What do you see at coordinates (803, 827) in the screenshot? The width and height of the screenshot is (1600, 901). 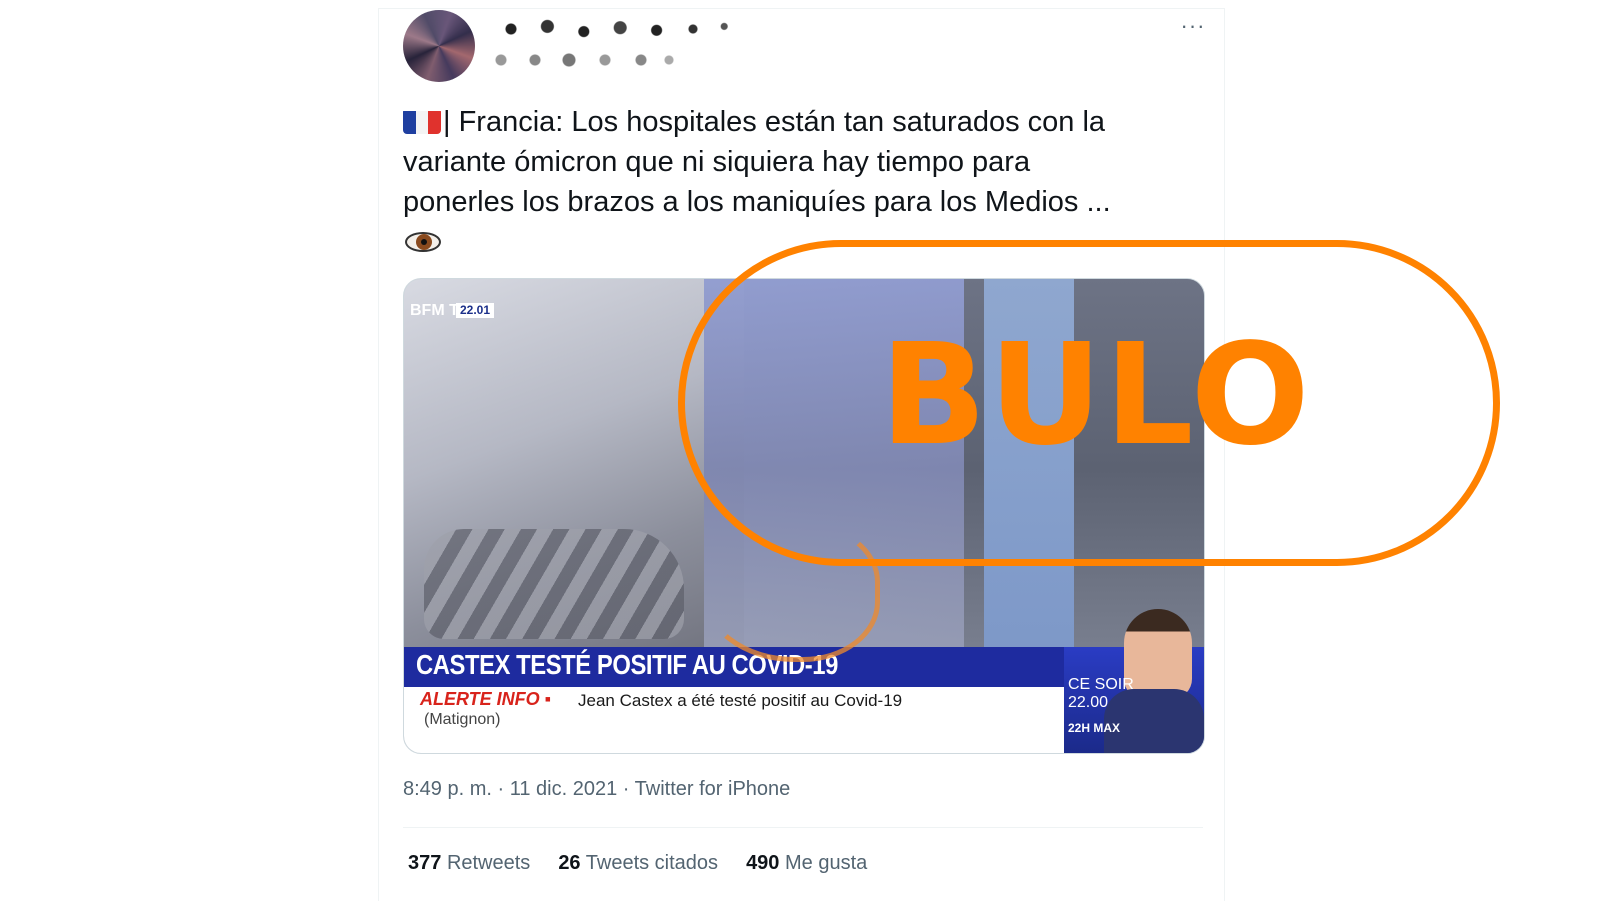 I see `divider` at bounding box center [803, 827].